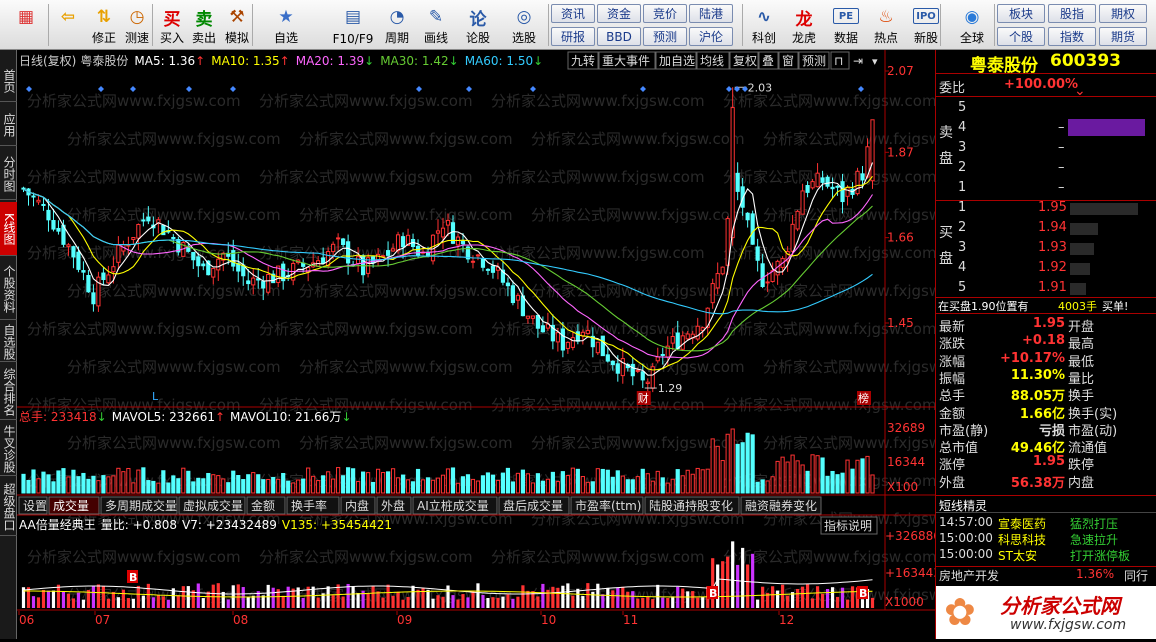 This screenshot has height=642, width=1156. I want to click on small-toolbar-button-4: 研报, so click(573, 36).